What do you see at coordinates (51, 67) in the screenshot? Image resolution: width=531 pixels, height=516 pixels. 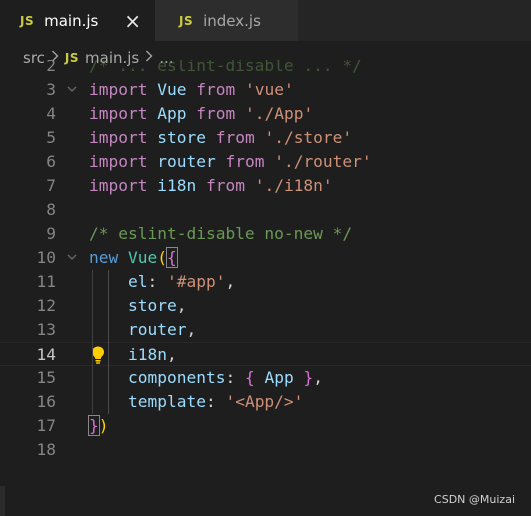 I see `line-number: 2` at bounding box center [51, 67].